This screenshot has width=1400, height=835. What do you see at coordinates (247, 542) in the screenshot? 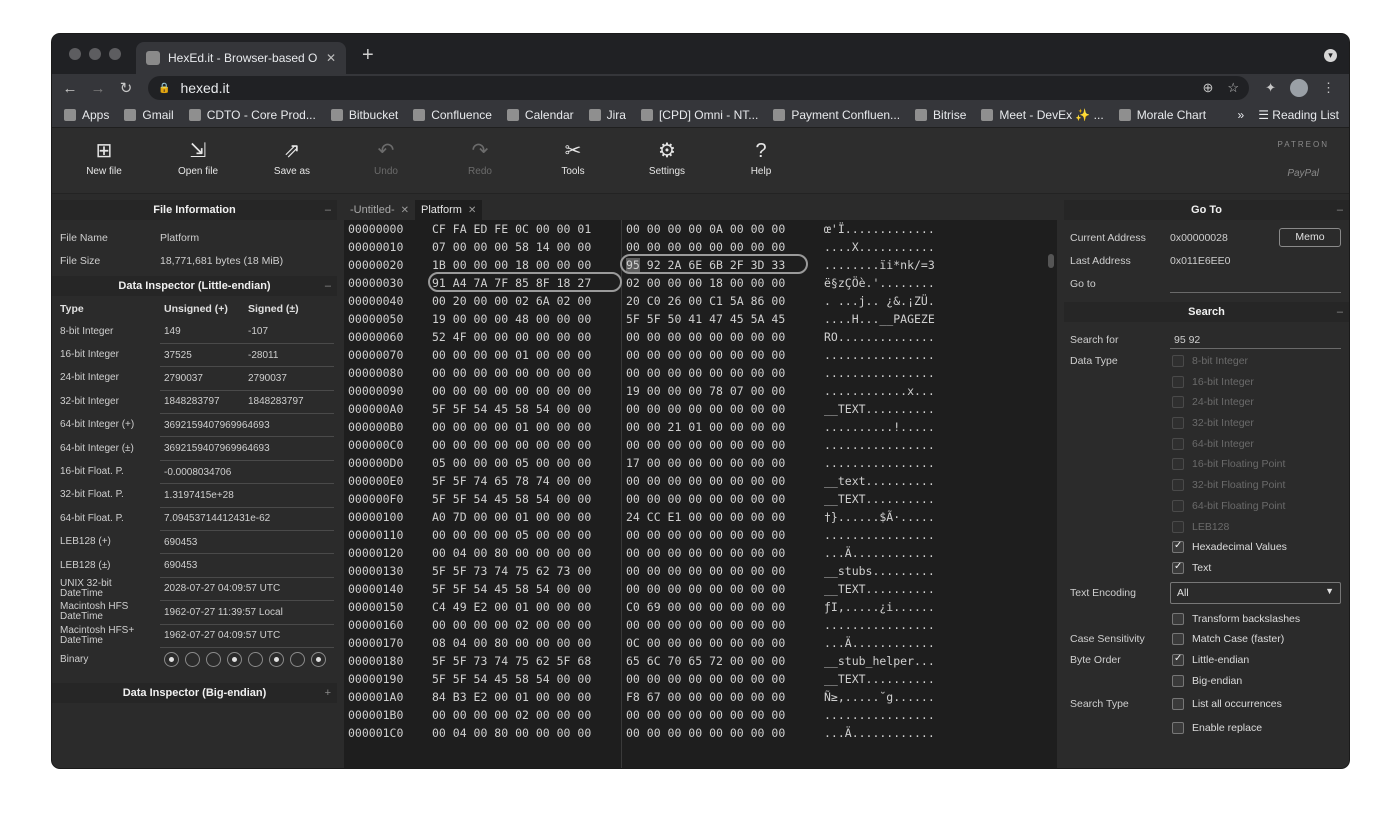
I see `inspector-value: 690453` at bounding box center [247, 542].